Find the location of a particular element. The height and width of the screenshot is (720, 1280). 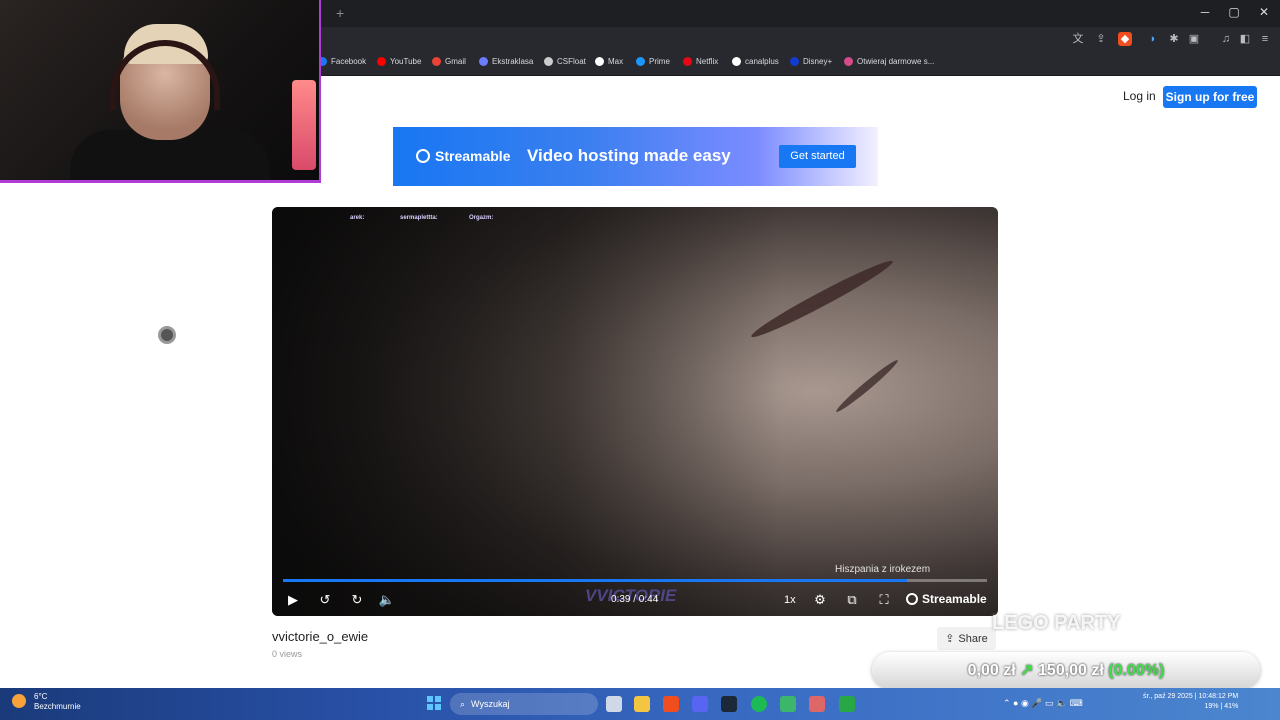

bookmark-label: canalplus is located at coordinates (762, 61).